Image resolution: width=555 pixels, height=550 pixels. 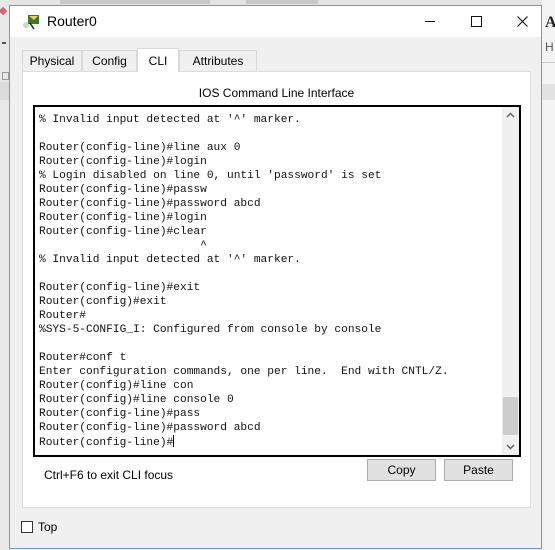 What do you see at coordinates (510, 416) in the screenshot?
I see `scroll-thumb` at bounding box center [510, 416].